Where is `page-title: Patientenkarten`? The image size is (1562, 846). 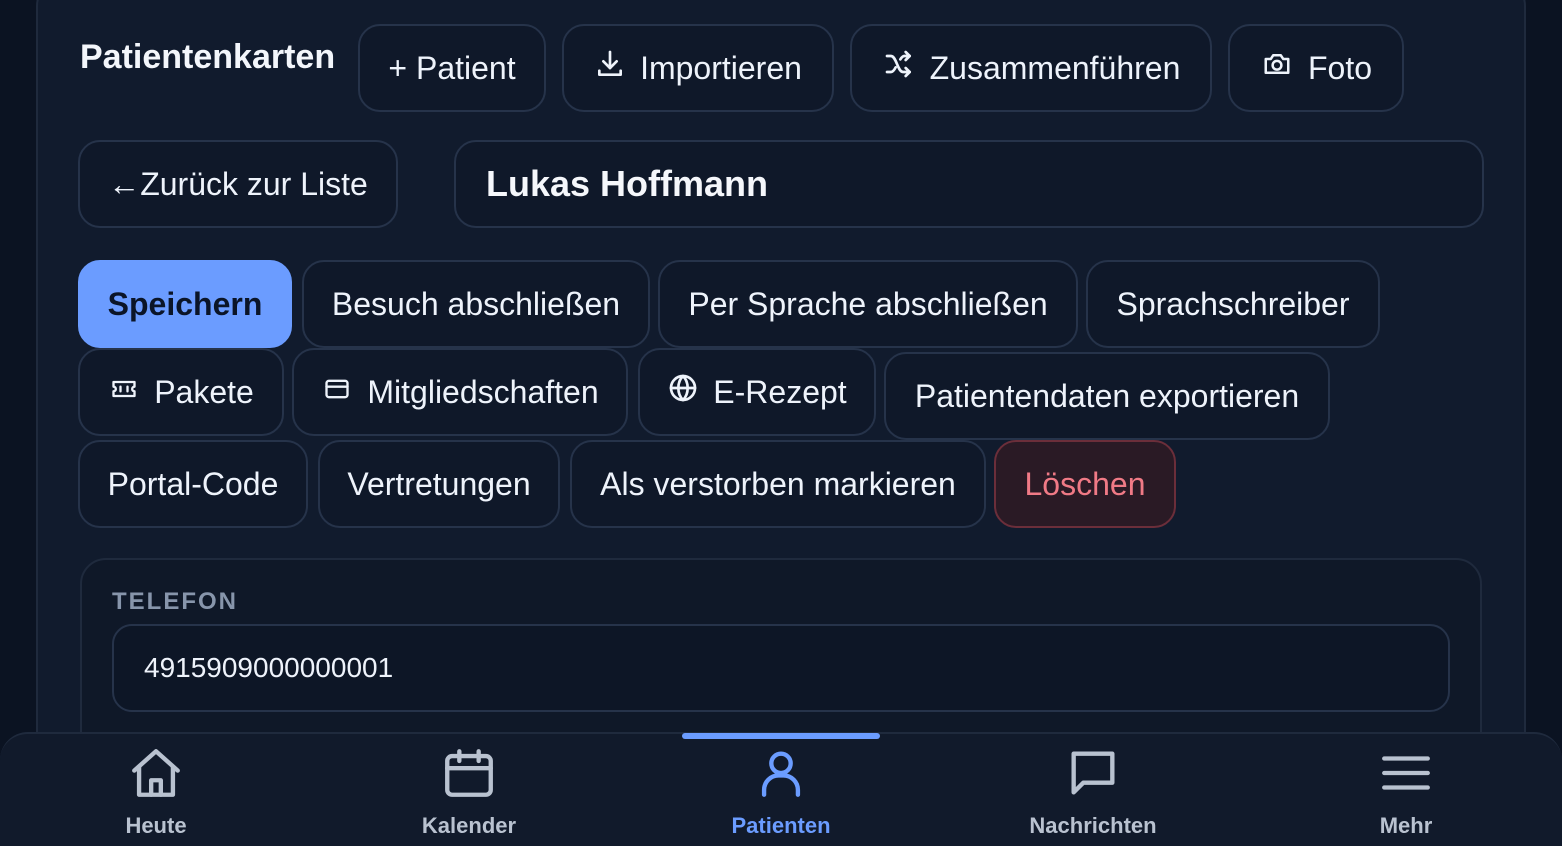
page-title: Patientenkarten is located at coordinates (208, 57).